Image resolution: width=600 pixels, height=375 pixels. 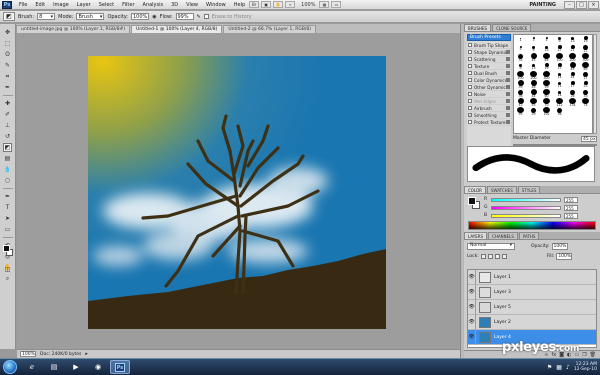 What do you see at coordinates (489, 94) in the screenshot?
I see `brush-option-row: Noise` at bounding box center [489, 94].